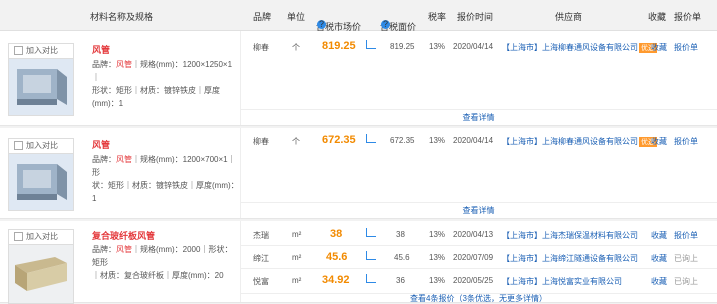  Describe the element at coordinates (339, 140) in the screenshot. I see `row-price: 672.35` at that location.